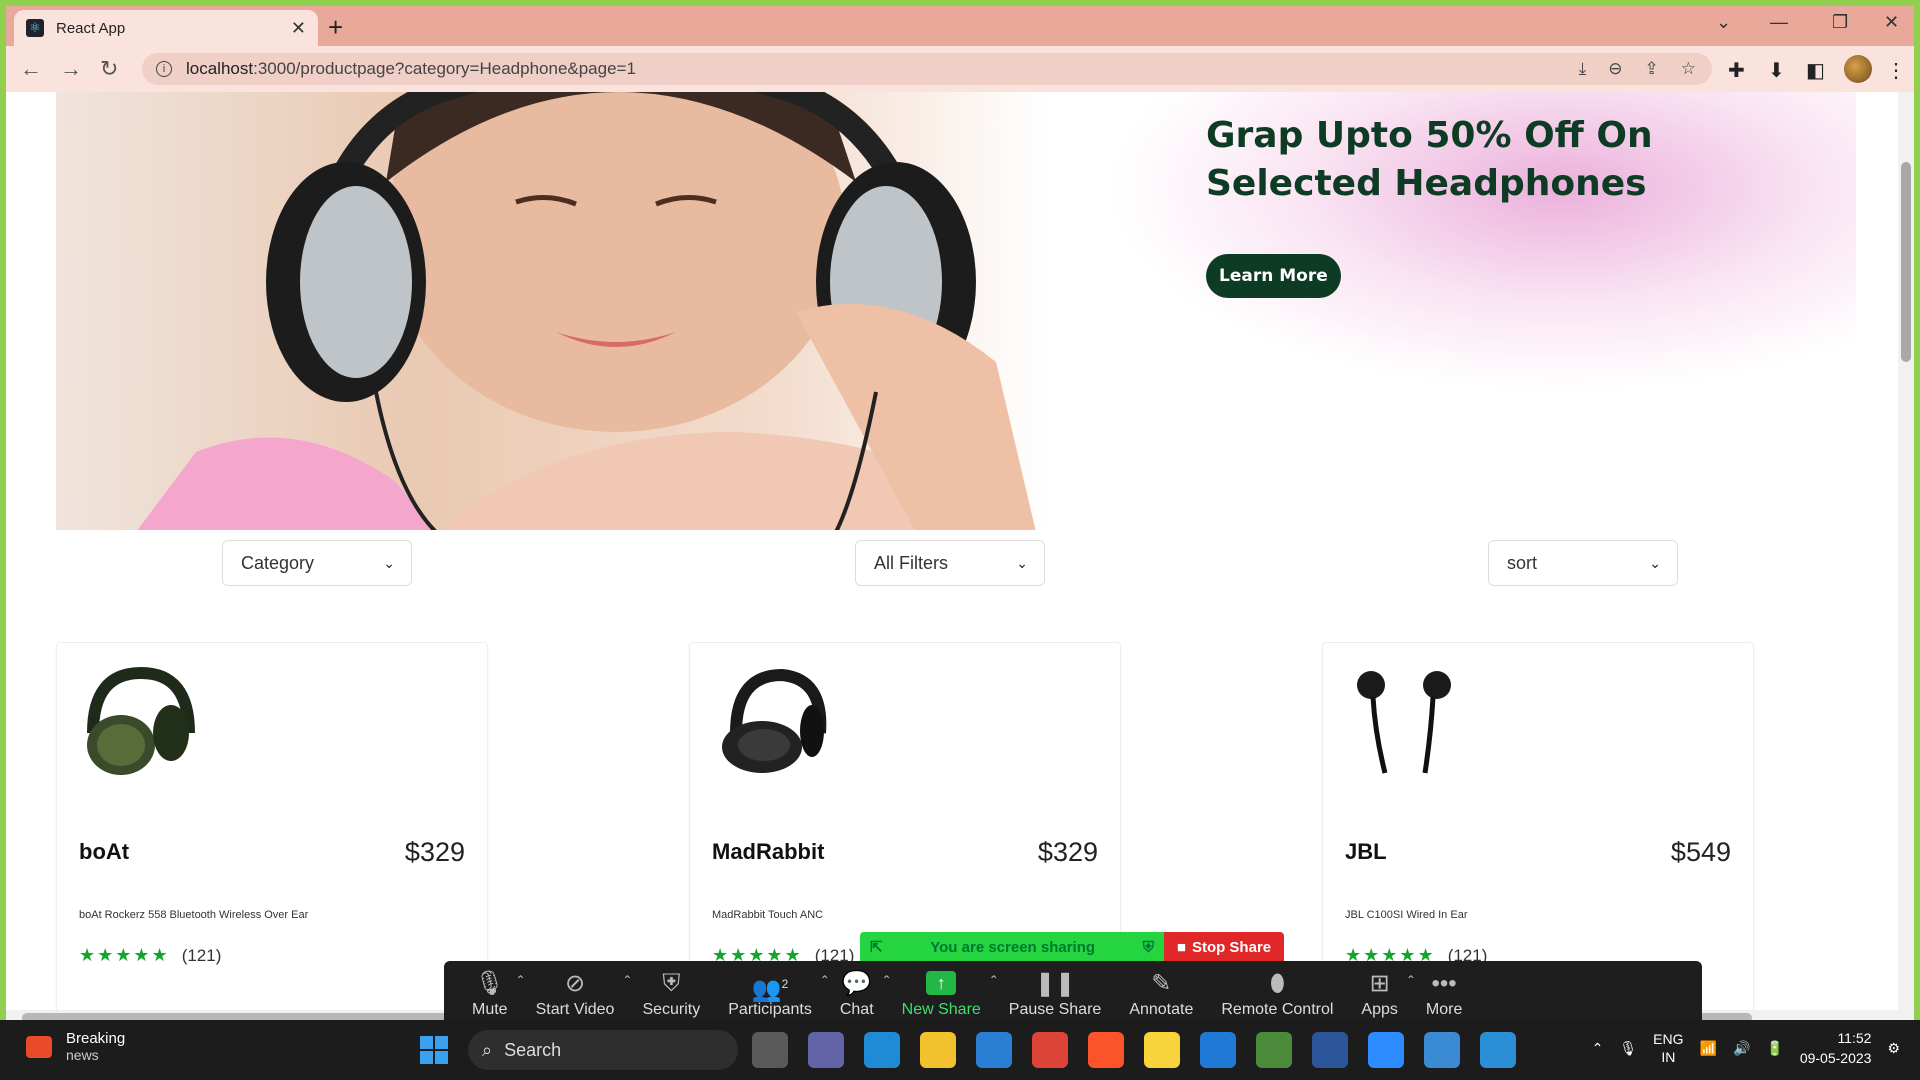 This screenshot has width=1920, height=1080. I want to click on share-icon: ⇪, so click(1652, 69).